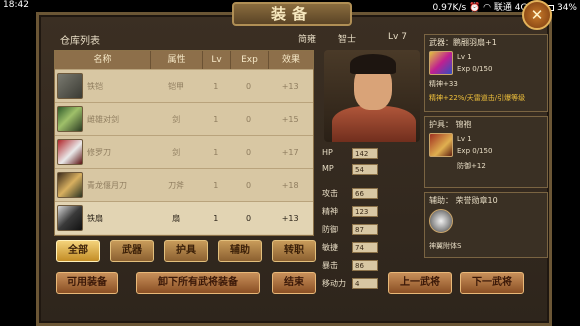 This screenshot has height=326, width=580. I want to click on accessory-effect: 神翼附体S, so click(445, 246).